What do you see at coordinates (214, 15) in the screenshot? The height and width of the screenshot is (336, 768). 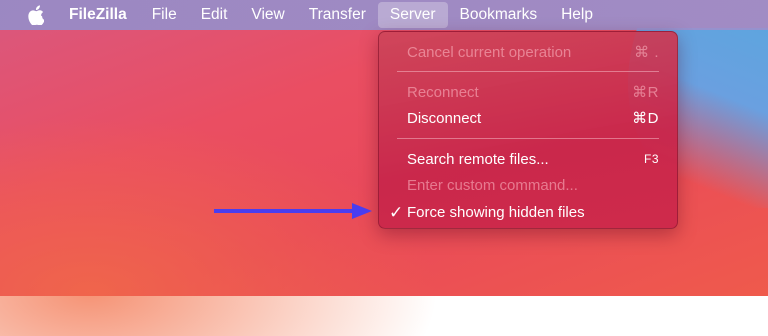 I see `menu-edit: Edit` at bounding box center [214, 15].